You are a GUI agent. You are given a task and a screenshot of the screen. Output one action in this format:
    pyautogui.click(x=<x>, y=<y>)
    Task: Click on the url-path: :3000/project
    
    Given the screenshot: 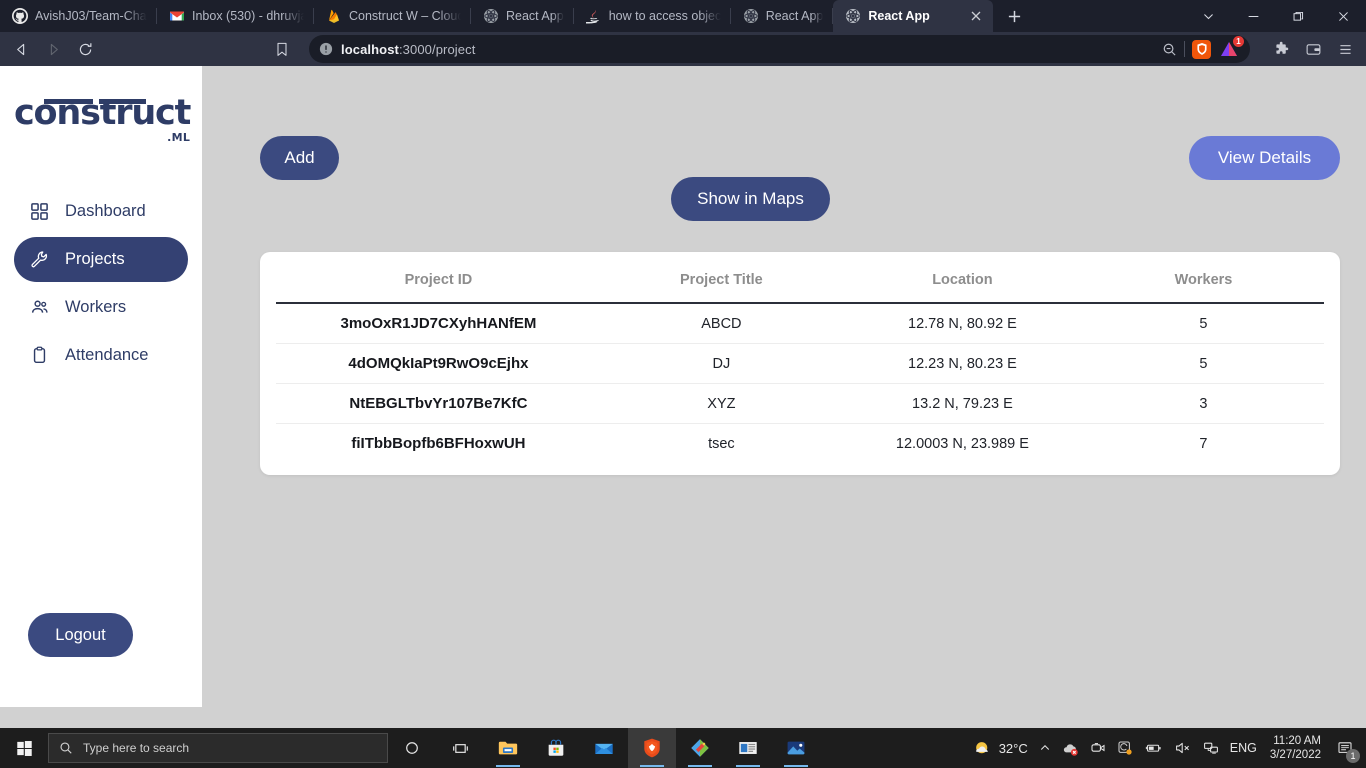 What is the action you would take?
    pyautogui.click(x=437, y=49)
    